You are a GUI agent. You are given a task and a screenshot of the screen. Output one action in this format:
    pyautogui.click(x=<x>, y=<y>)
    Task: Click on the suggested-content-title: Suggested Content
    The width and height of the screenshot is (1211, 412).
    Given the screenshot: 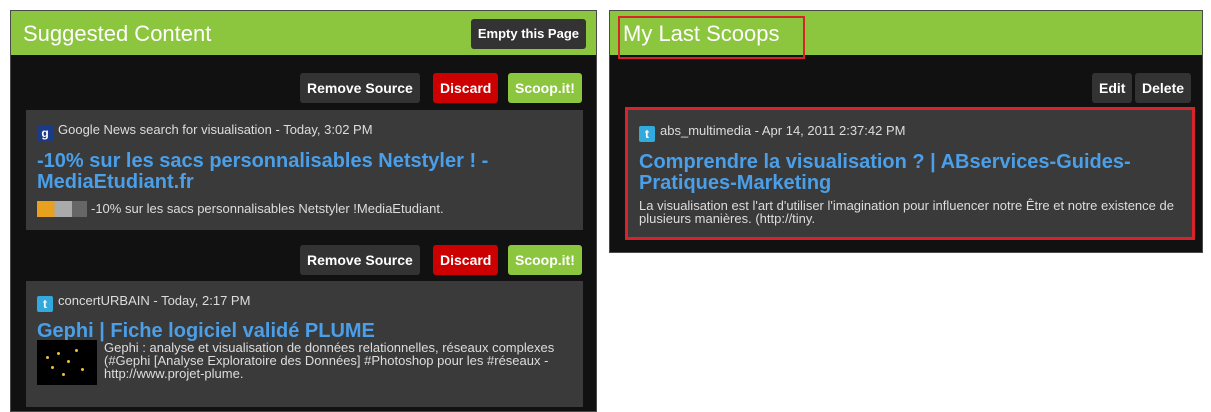 What is the action you would take?
    pyautogui.click(x=117, y=33)
    